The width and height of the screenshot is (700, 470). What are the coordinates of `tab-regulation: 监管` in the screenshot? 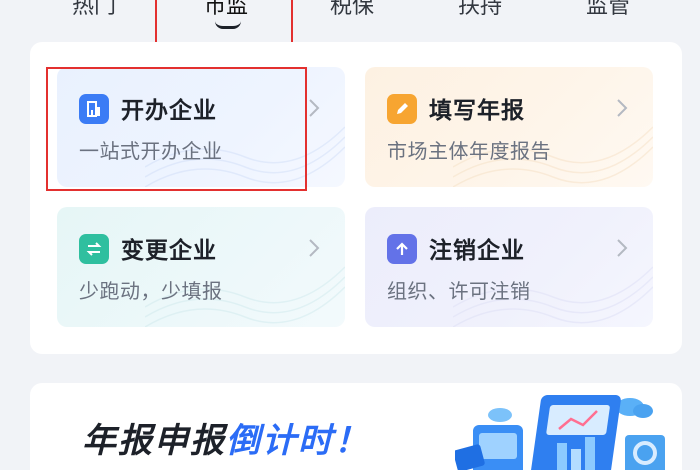 It's located at (608, 10).